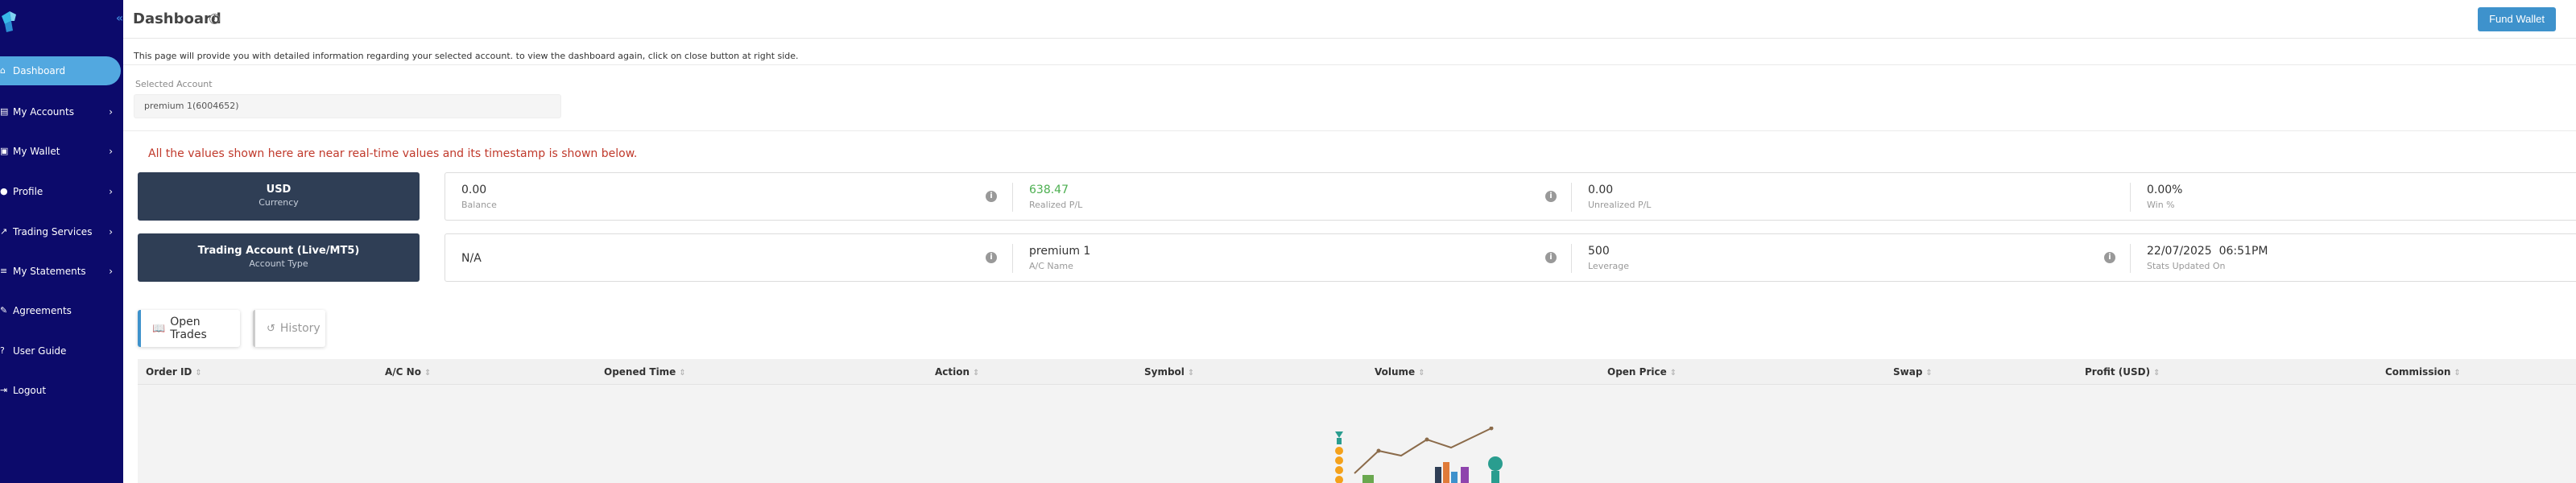  What do you see at coordinates (4, 111) in the screenshot?
I see `accounts-icon: ▤` at bounding box center [4, 111].